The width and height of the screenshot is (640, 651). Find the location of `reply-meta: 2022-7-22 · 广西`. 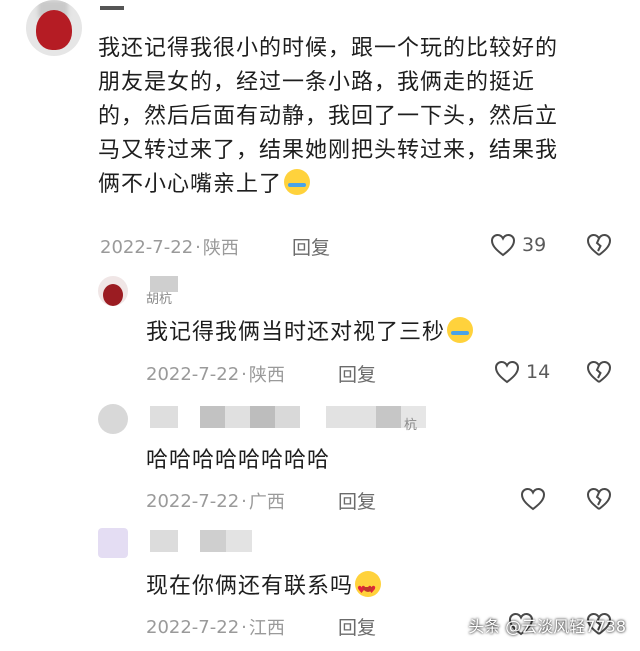

reply-meta: 2022-7-22 · 广西 is located at coordinates (215, 501).